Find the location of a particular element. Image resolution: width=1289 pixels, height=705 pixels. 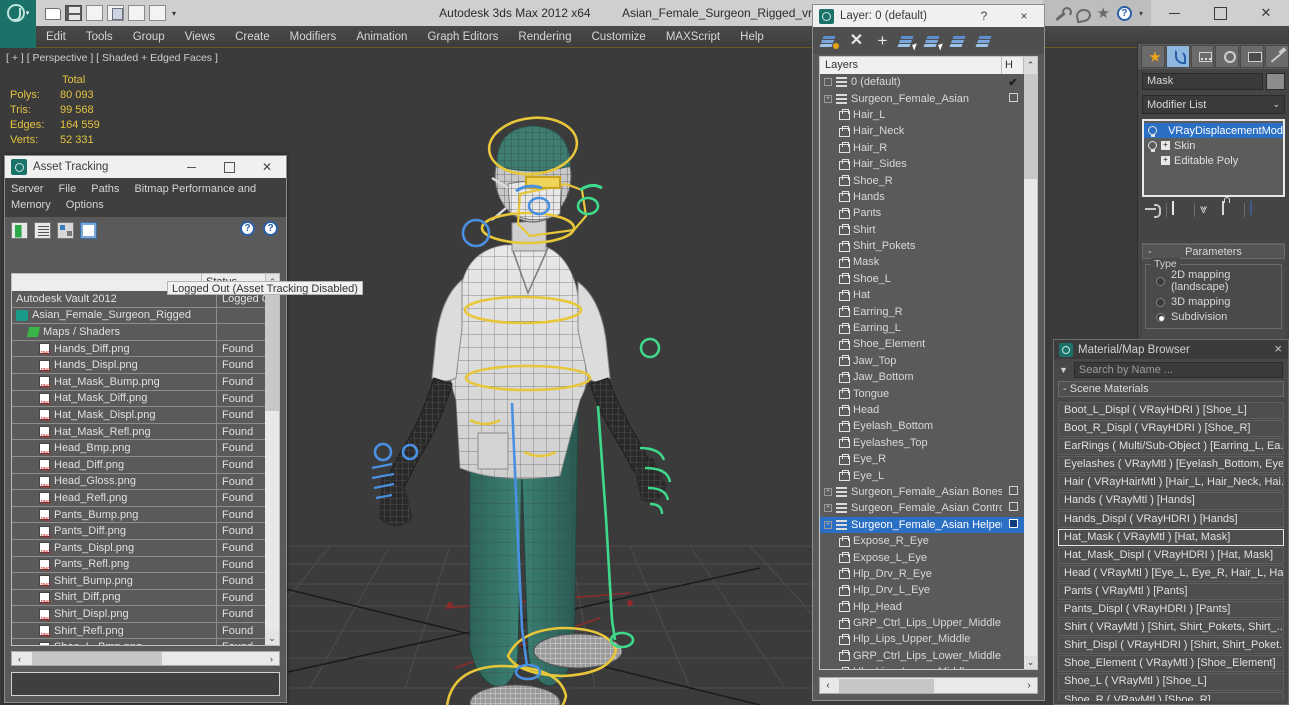

menu-animation: Animation is located at coordinates (381, 37).